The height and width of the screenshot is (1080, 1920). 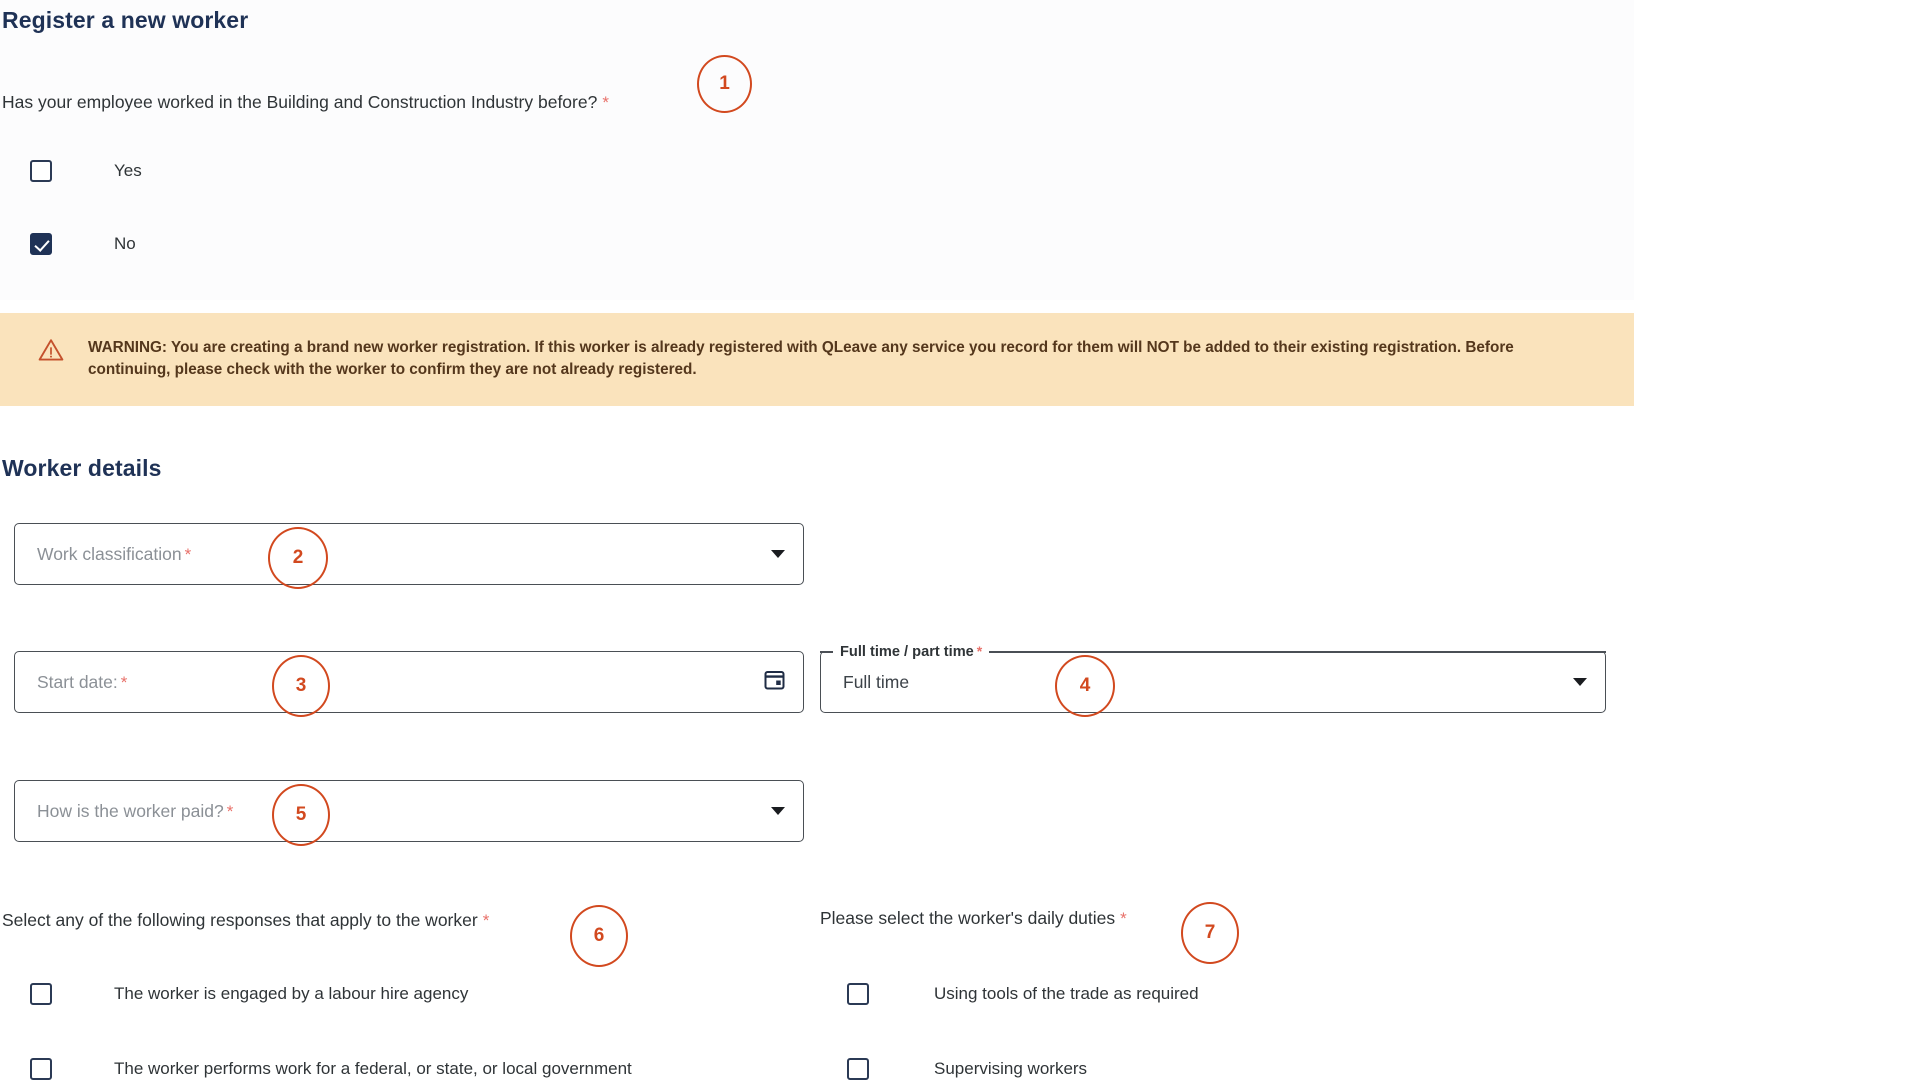 What do you see at coordinates (114, 553) in the screenshot?
I see `work-classification-placeholder: Work classification *` at bounding box center [114, 553].